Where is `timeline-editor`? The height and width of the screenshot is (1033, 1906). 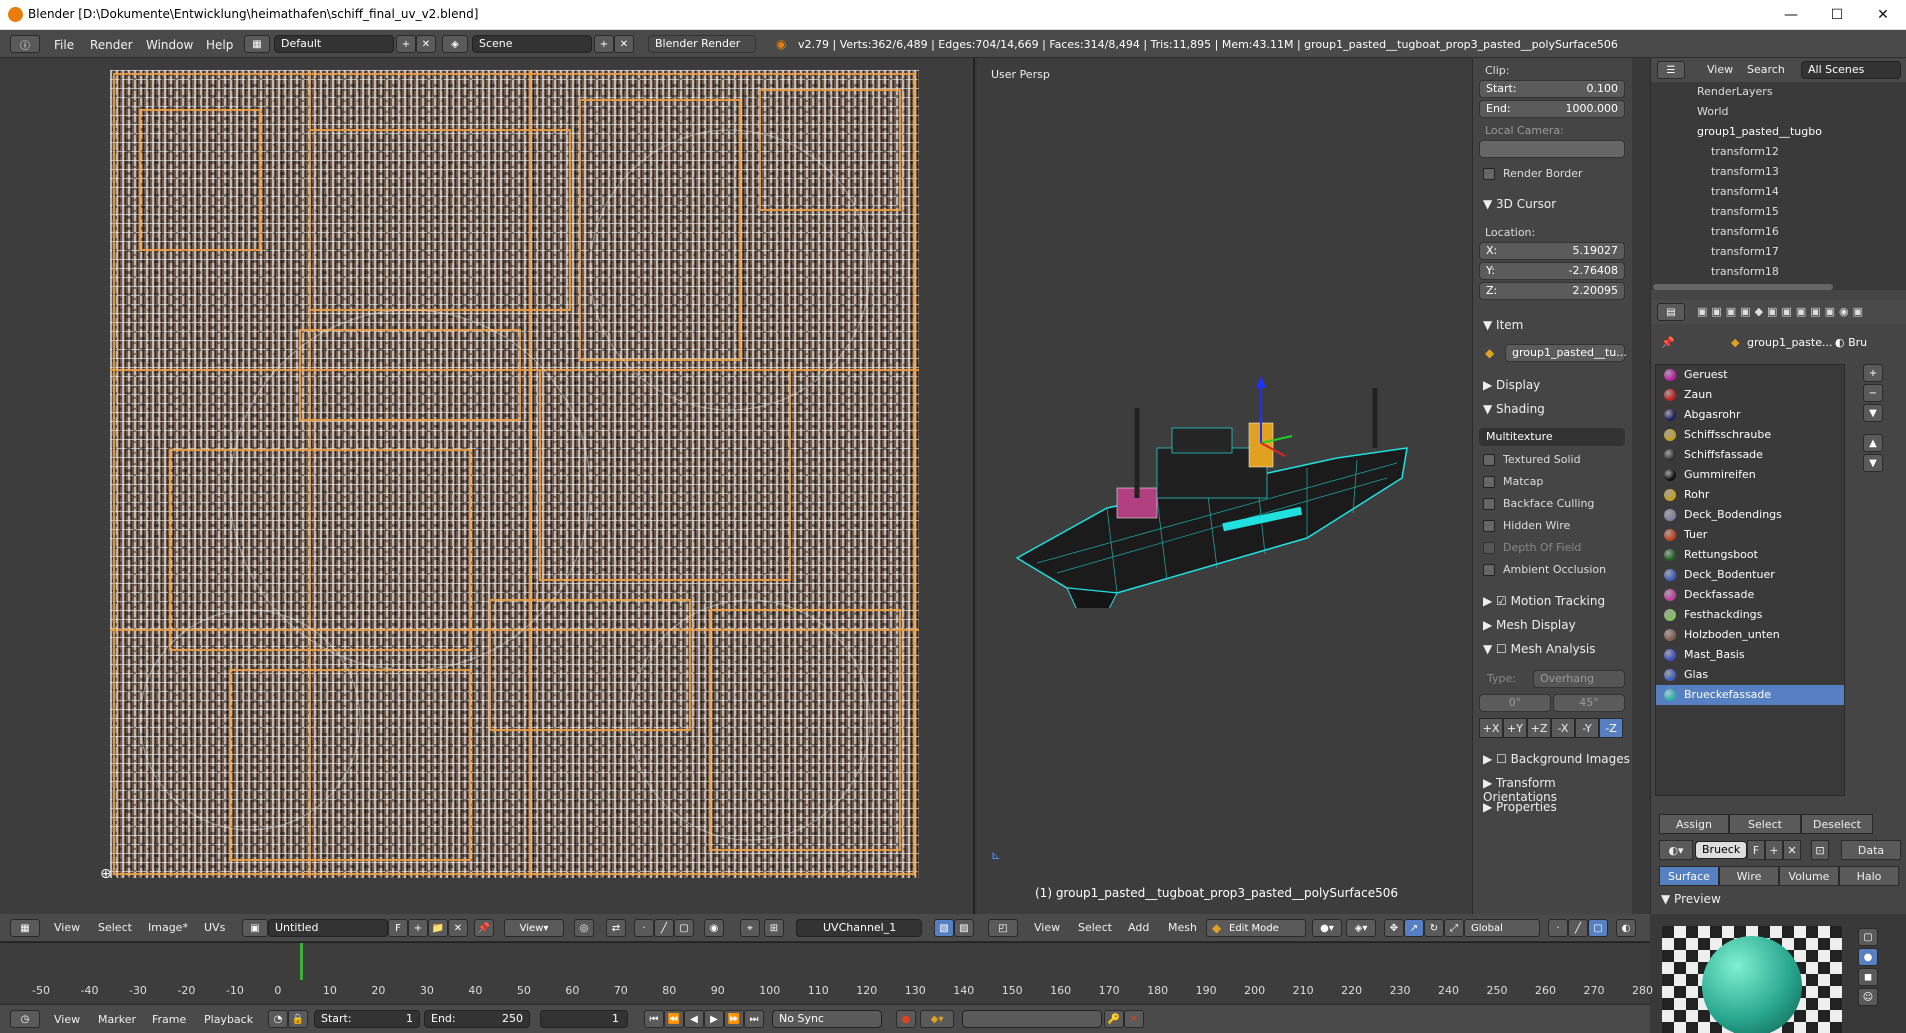 timeline-editor is located at coordinates (825, 961).